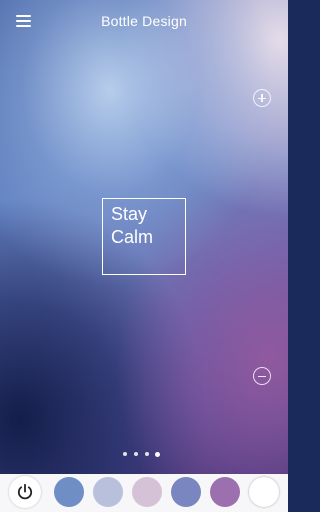  Describe the element at coordinates (157, 454) in the screenshot. I see `page-dot-active` at that location.